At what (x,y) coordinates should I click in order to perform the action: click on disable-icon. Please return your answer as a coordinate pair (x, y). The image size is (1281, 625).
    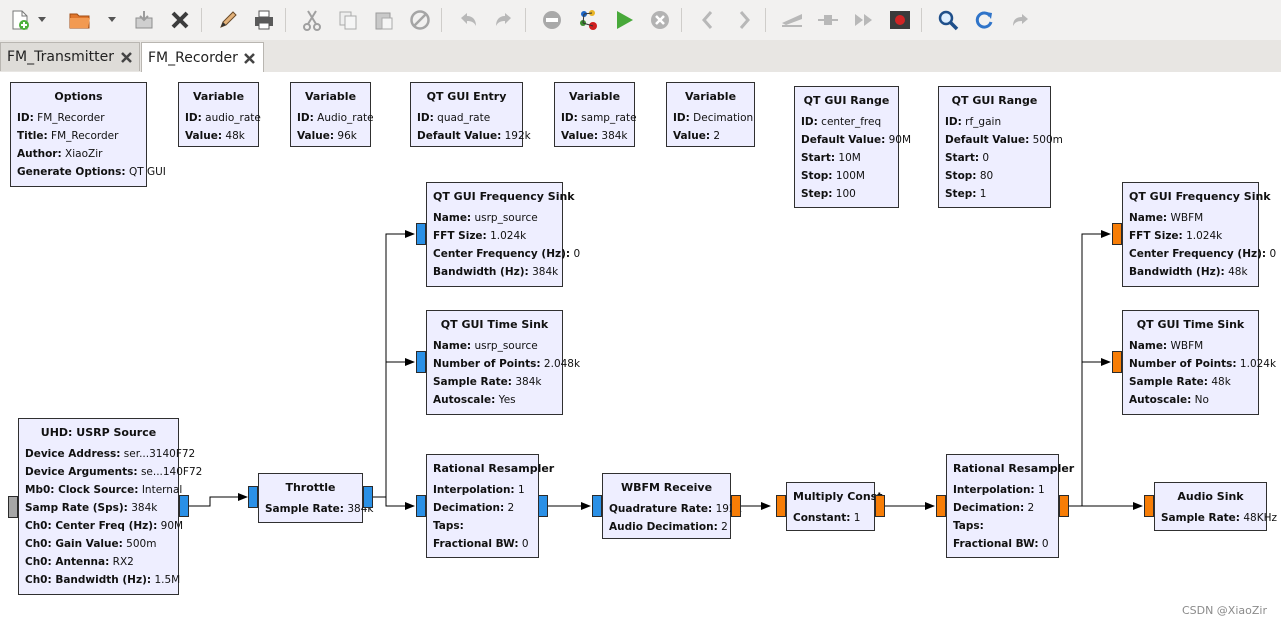
    Looking at the image, I should click on (552, 20).